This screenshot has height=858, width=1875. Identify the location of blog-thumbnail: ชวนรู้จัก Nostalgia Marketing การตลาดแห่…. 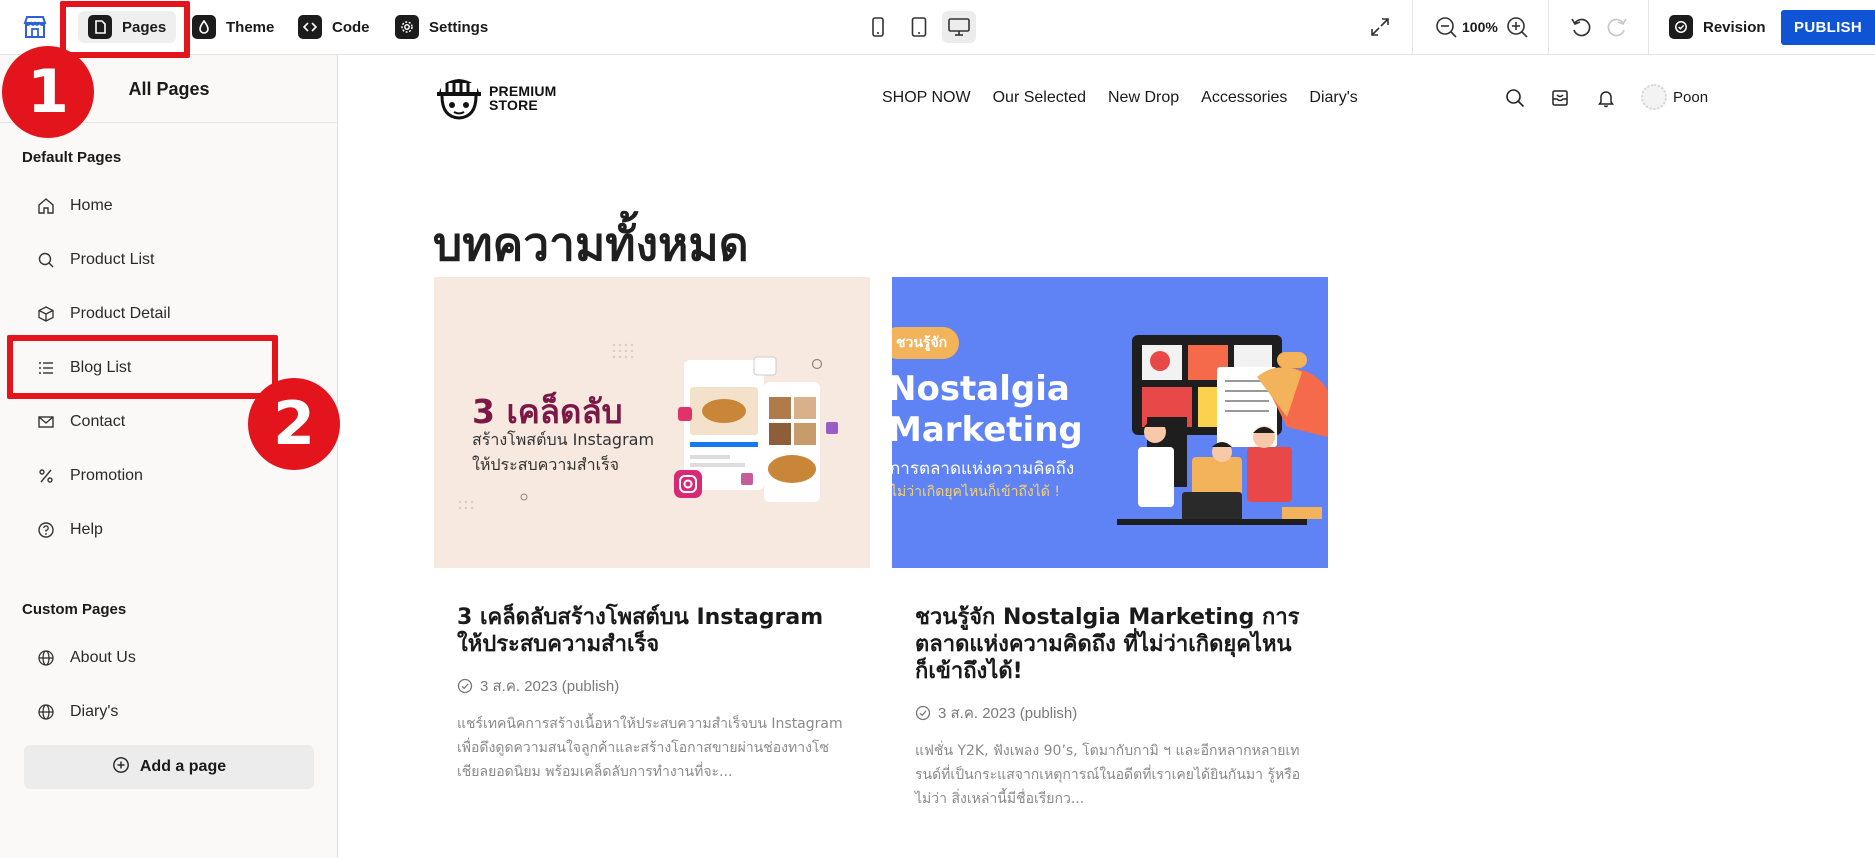
(1110, 422).